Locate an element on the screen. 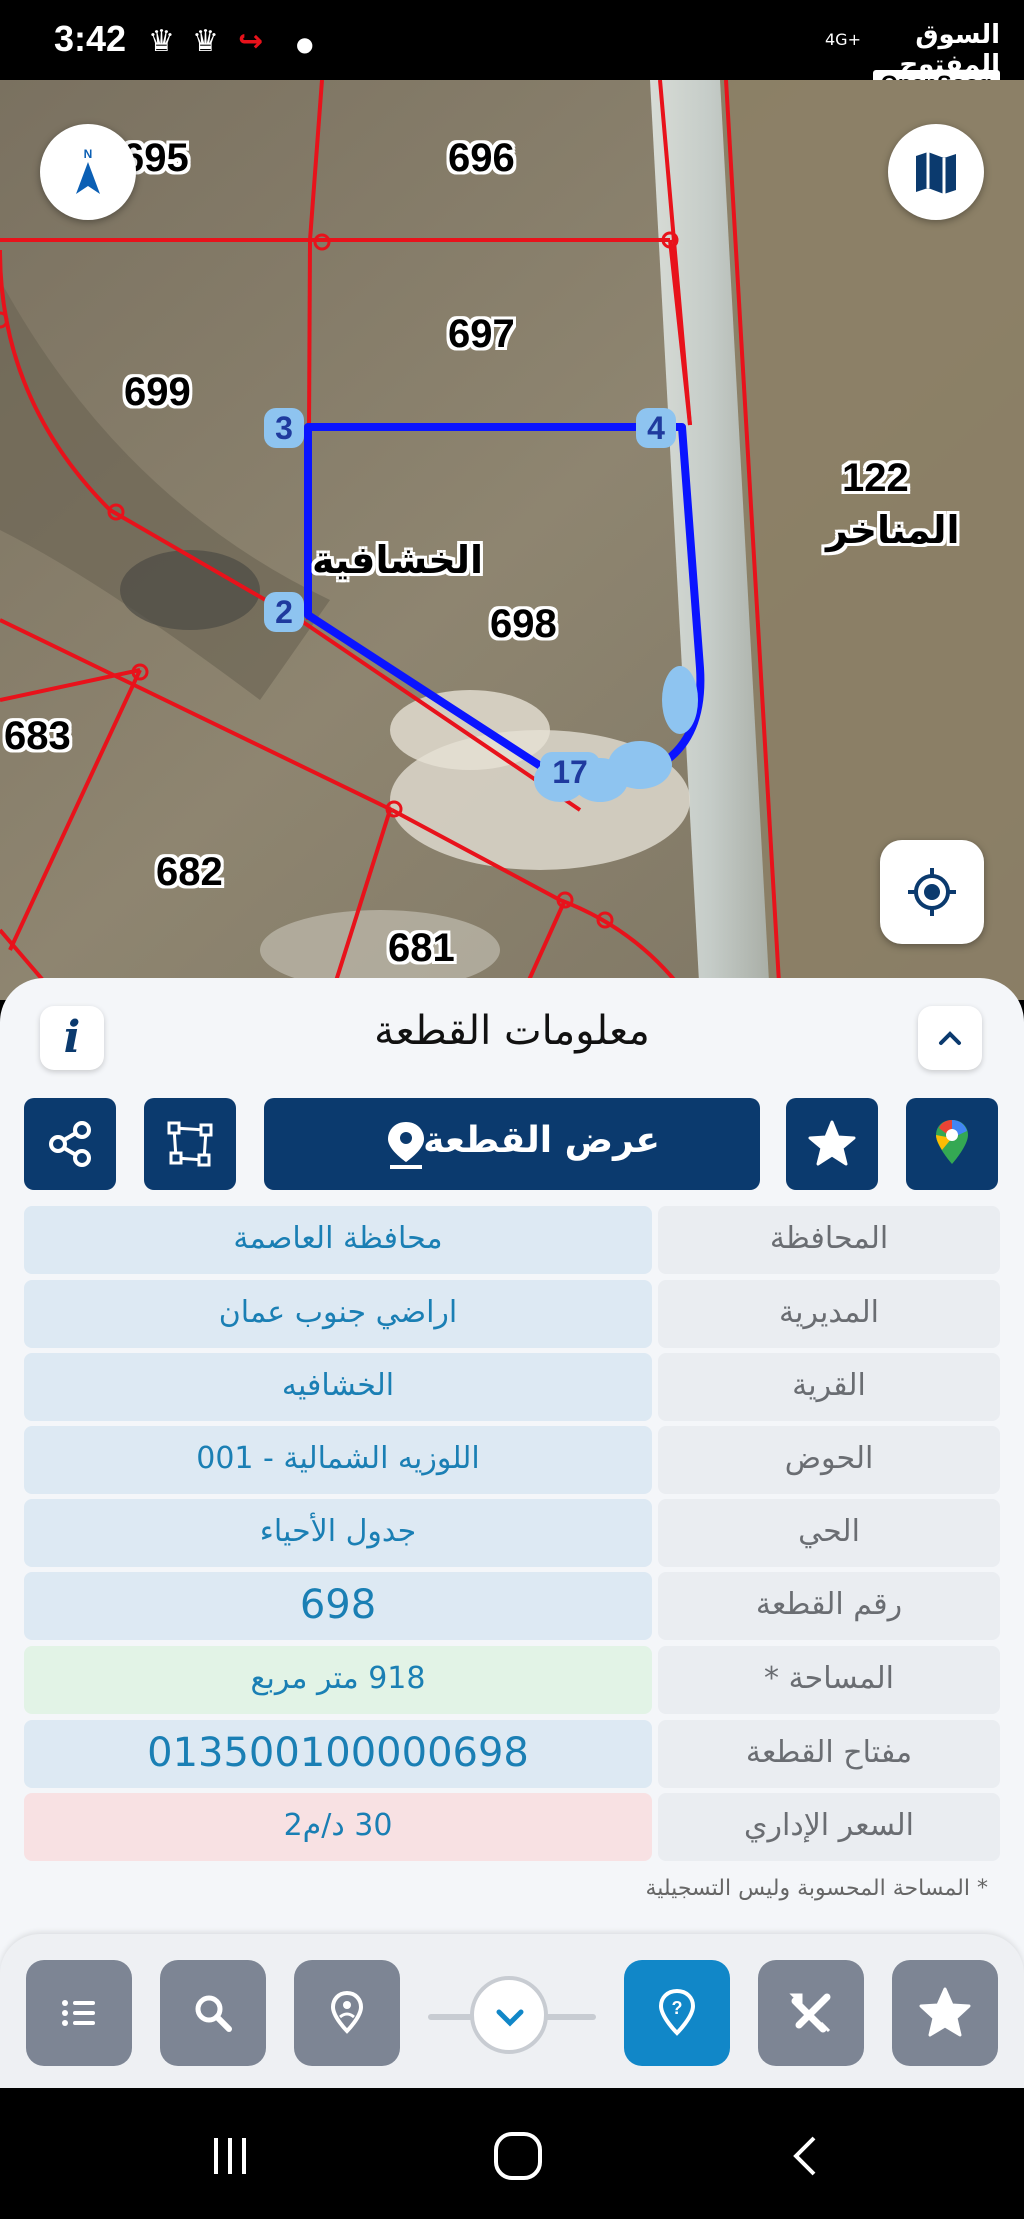 The image size is (1024, 2219). search-button is located at coordinates (213, 2013).